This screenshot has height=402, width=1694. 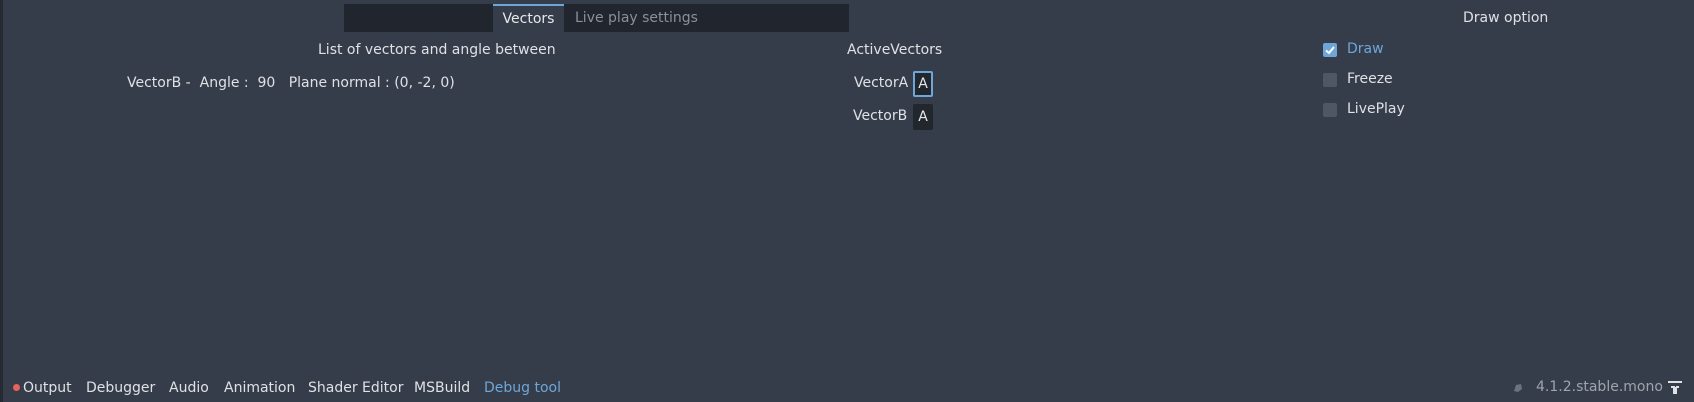 I want to click on draw-option-title: Draw option, so click(x=1506, y=18).